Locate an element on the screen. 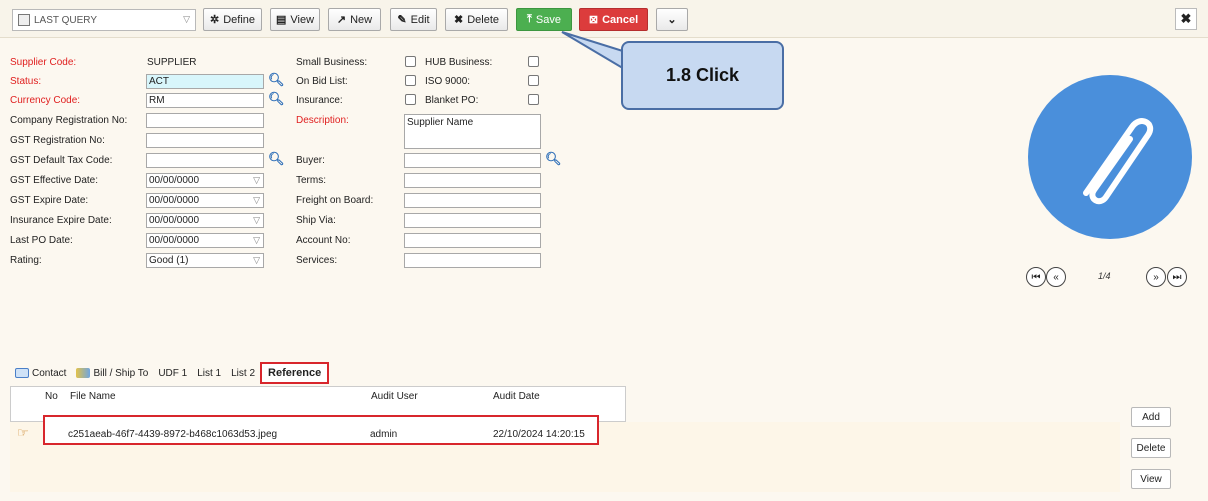 The width and height of the screenshot is (1208, 501). tab-contact: Contact is located at coordinates (40, 373).